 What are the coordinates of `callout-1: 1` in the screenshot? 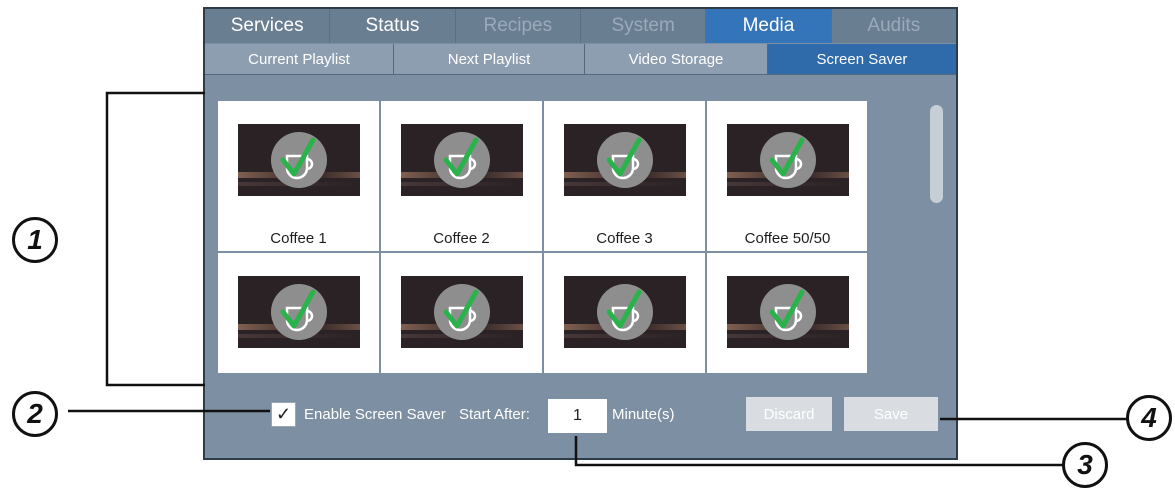 It's located at (35, 240).